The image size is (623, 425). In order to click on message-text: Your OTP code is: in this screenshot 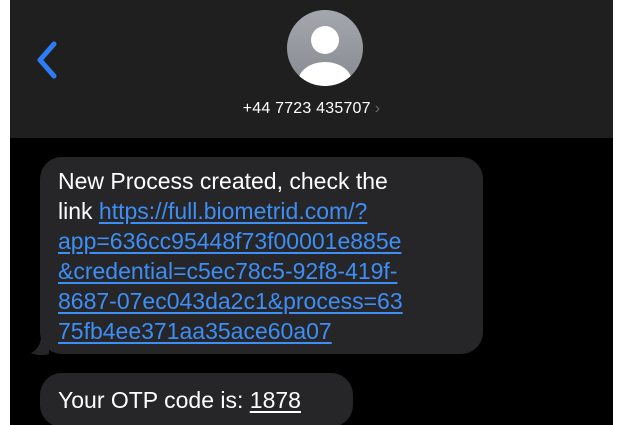, I will do `click(154, 400)`.